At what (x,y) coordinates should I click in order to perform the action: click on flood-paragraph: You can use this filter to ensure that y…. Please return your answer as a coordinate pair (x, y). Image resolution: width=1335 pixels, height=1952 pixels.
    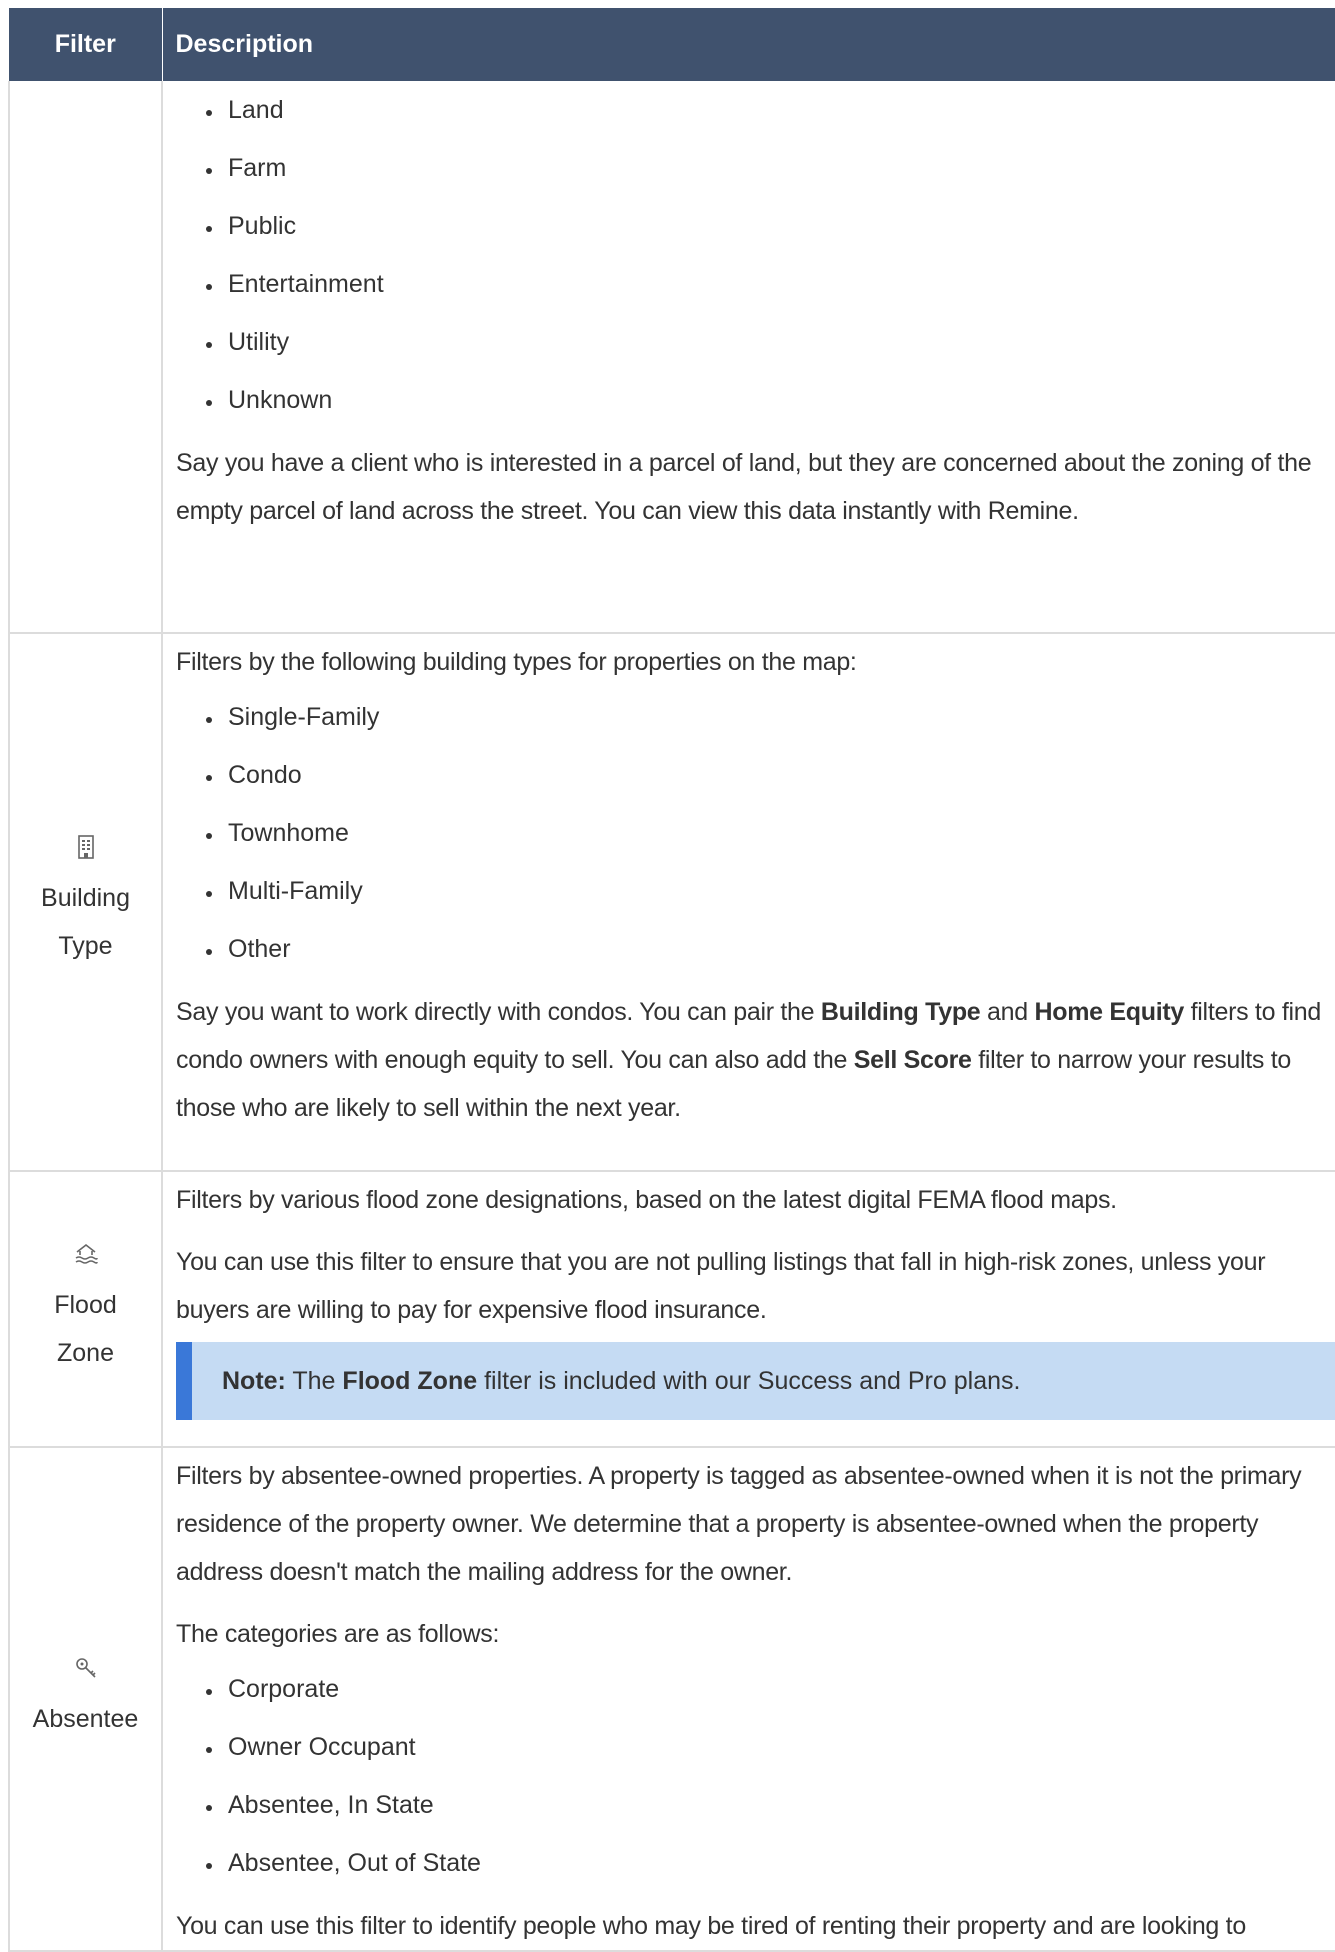
    Looking at the image, I should click on (721, 1286).